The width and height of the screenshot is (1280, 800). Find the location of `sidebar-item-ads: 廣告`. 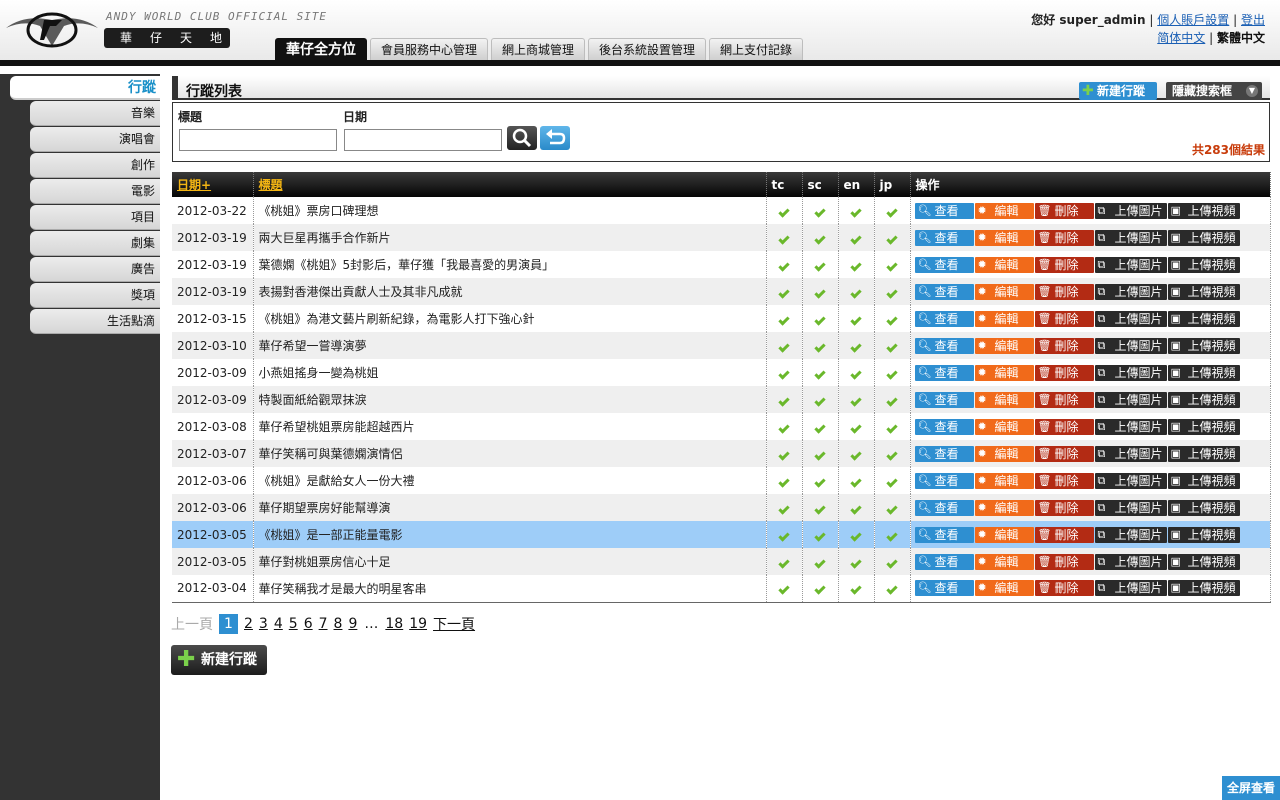

sidebar-item-ads: 廣告 is located at coordinates (95, 269).